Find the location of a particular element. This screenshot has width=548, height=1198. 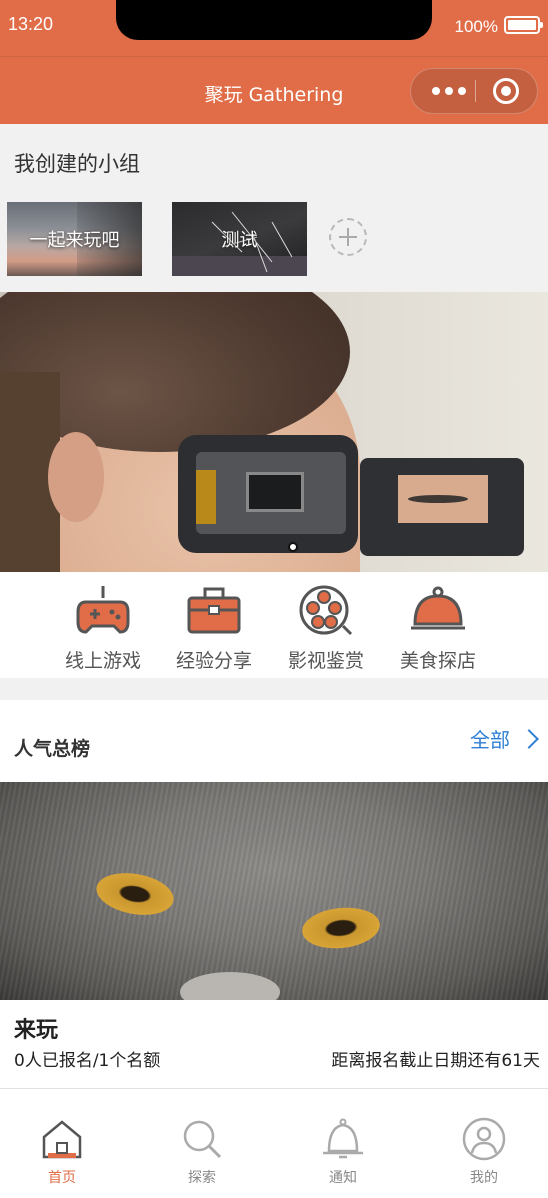

banner-indicator-dot is located at coordinates (293, 547).